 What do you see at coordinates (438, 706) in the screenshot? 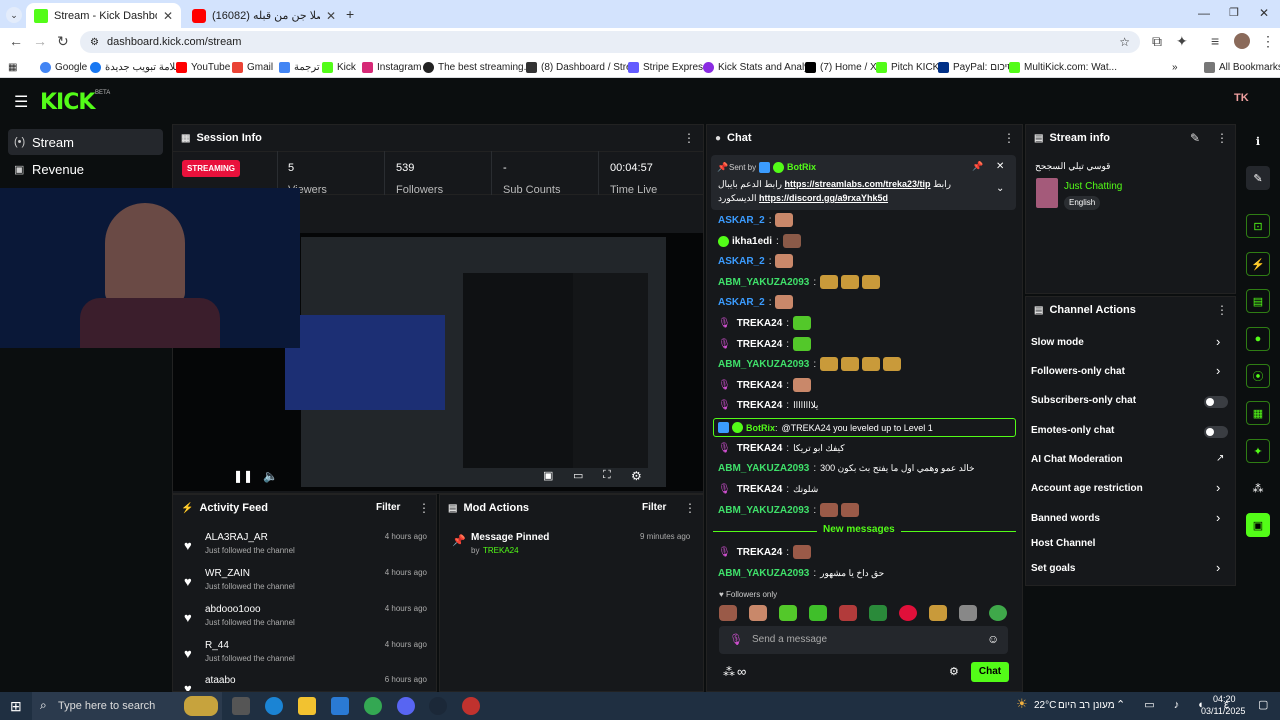
I see `steam-icon` at bounding box center [438, 706].